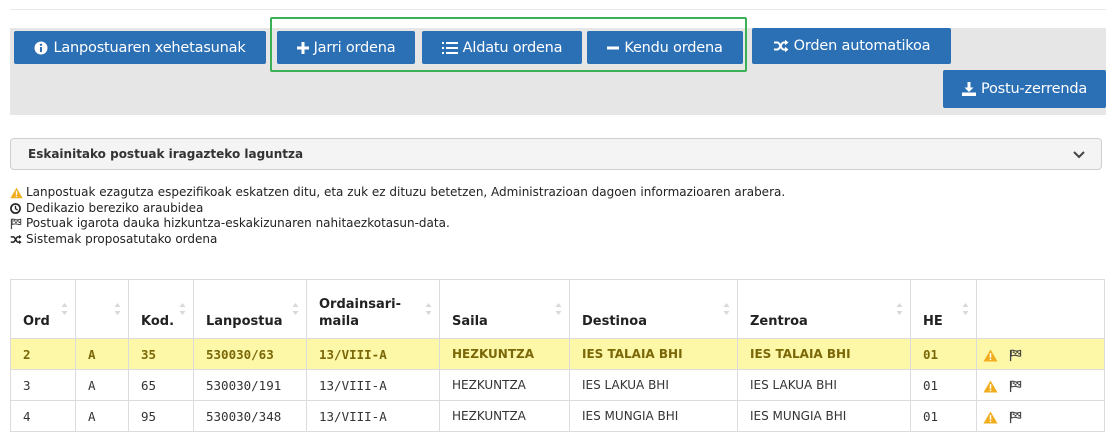 The height and width of the screenshot is (448, 1106). What do you see at coordinates (43, 354) in the screenshot?
I see `cell-ord: 2` at bounding box center [43, 354].